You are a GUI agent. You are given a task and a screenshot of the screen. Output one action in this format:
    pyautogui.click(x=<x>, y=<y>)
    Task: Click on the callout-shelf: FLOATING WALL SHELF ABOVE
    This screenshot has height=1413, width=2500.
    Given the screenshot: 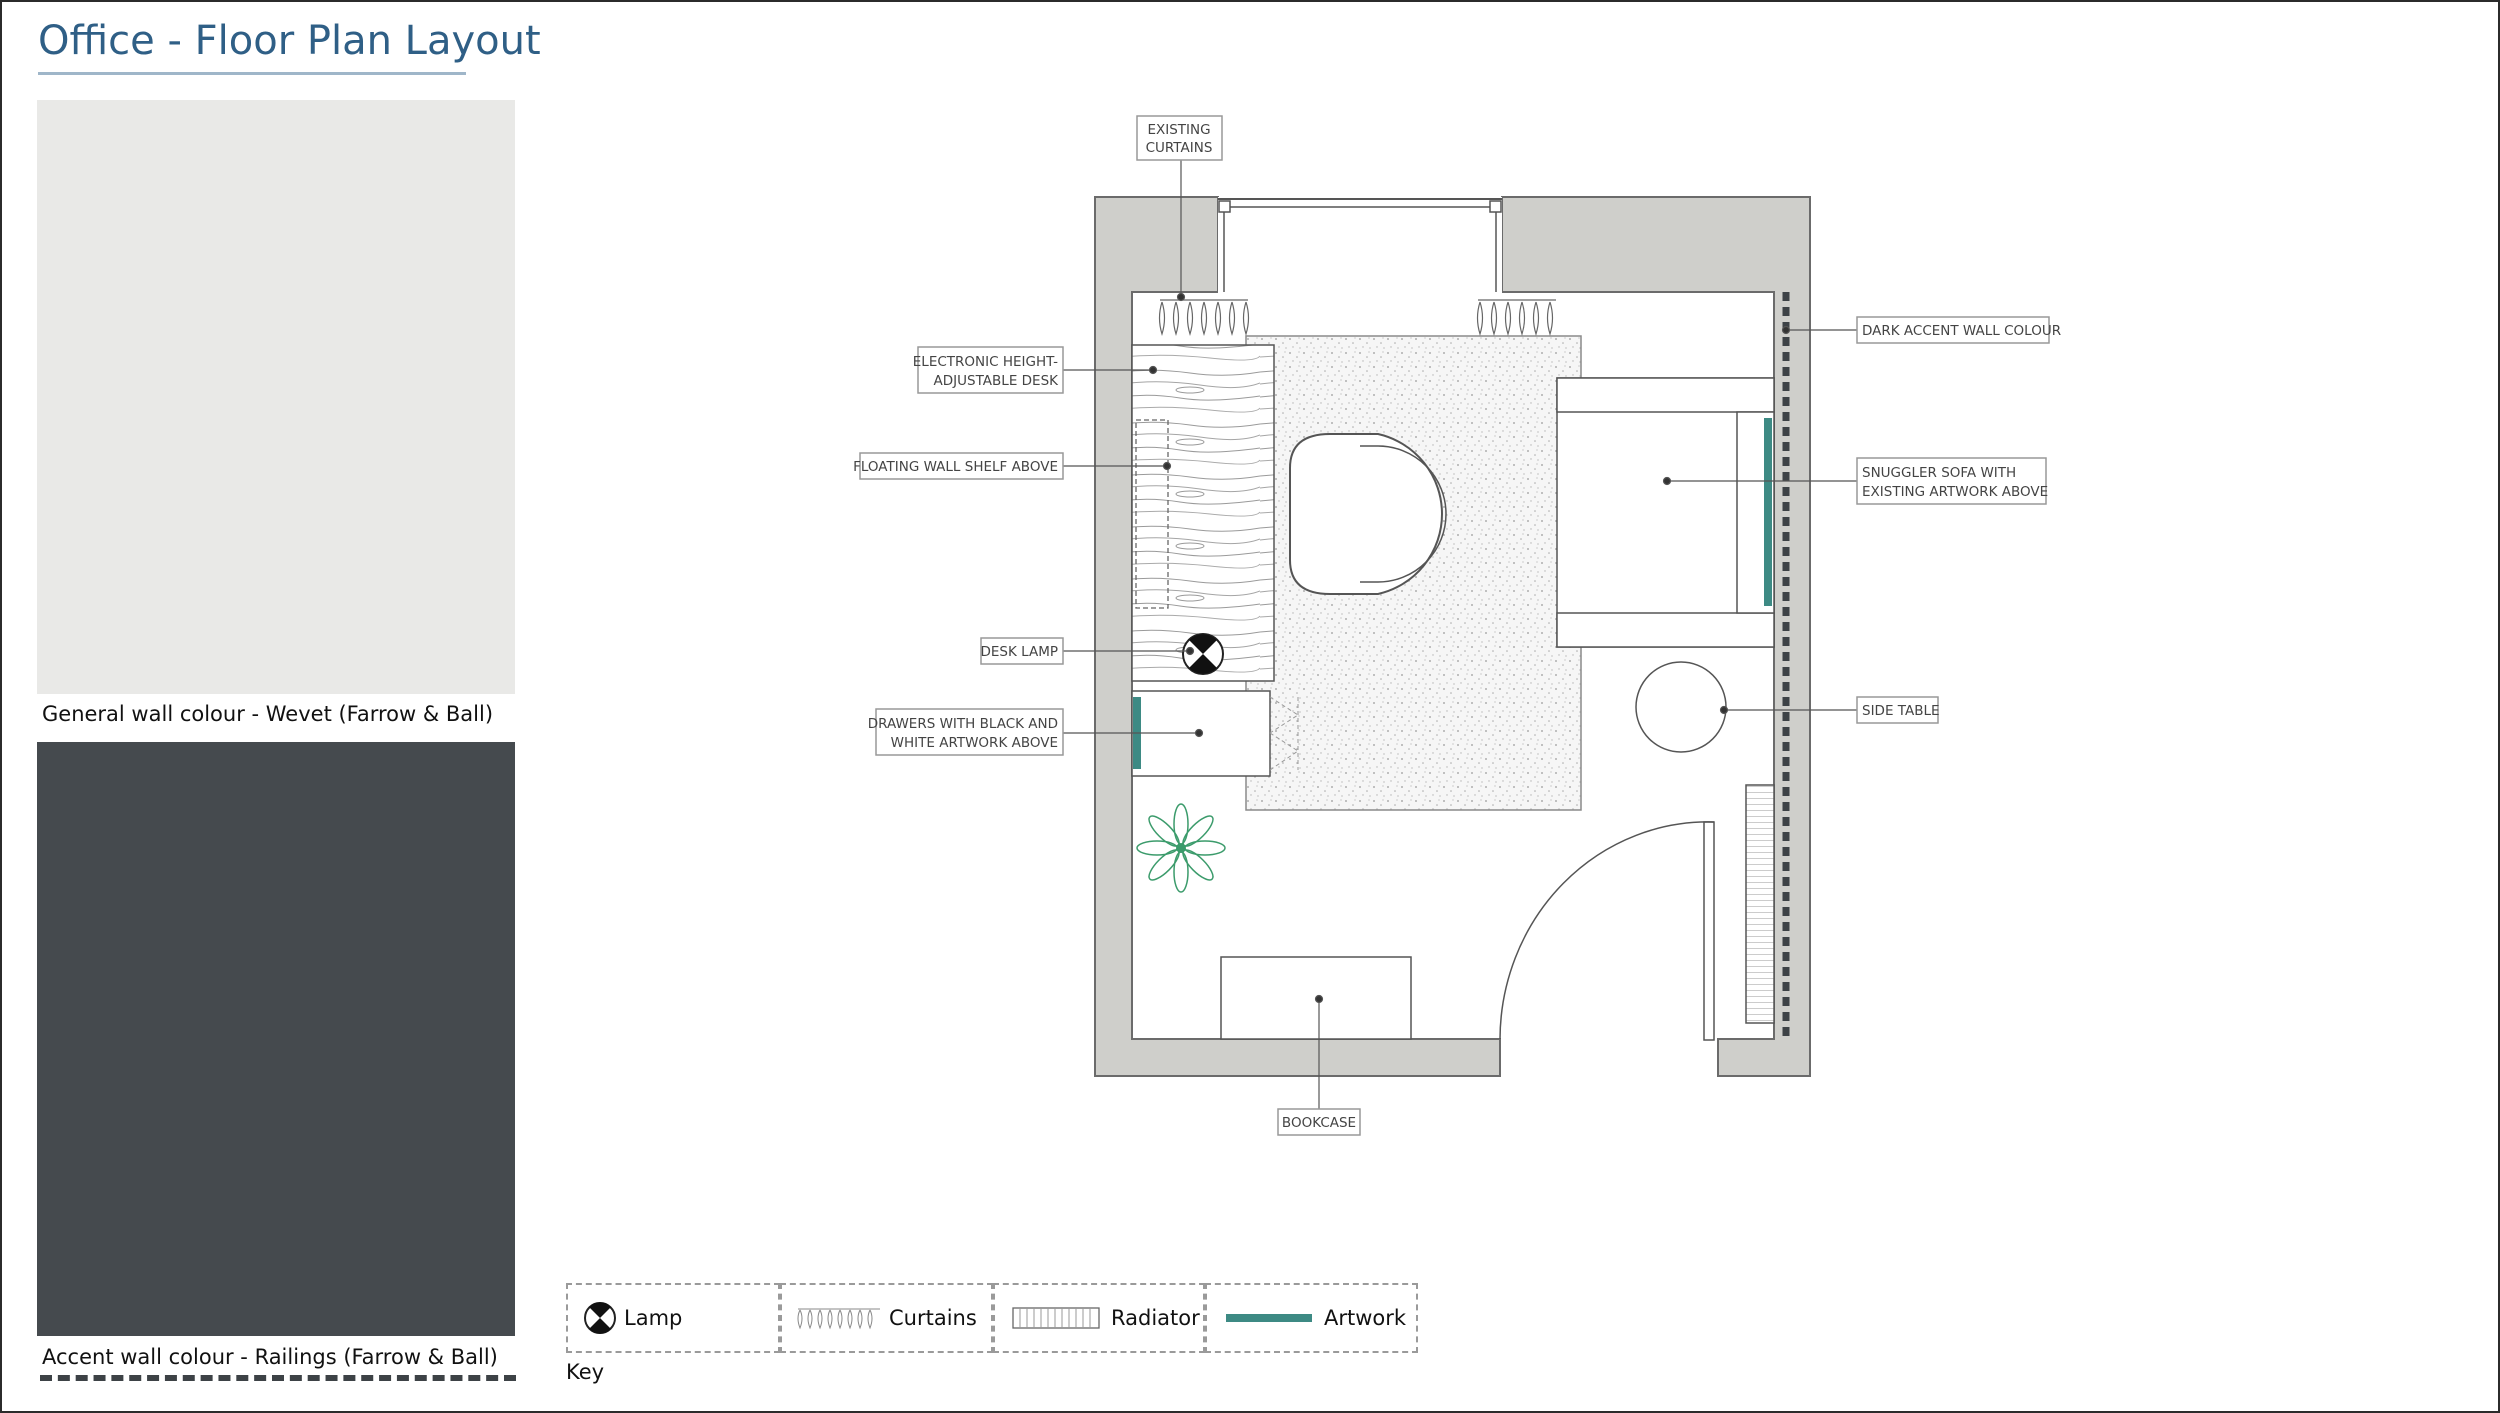 What is the action you would take?
    pyautogui.click(x=958, y=466)
    